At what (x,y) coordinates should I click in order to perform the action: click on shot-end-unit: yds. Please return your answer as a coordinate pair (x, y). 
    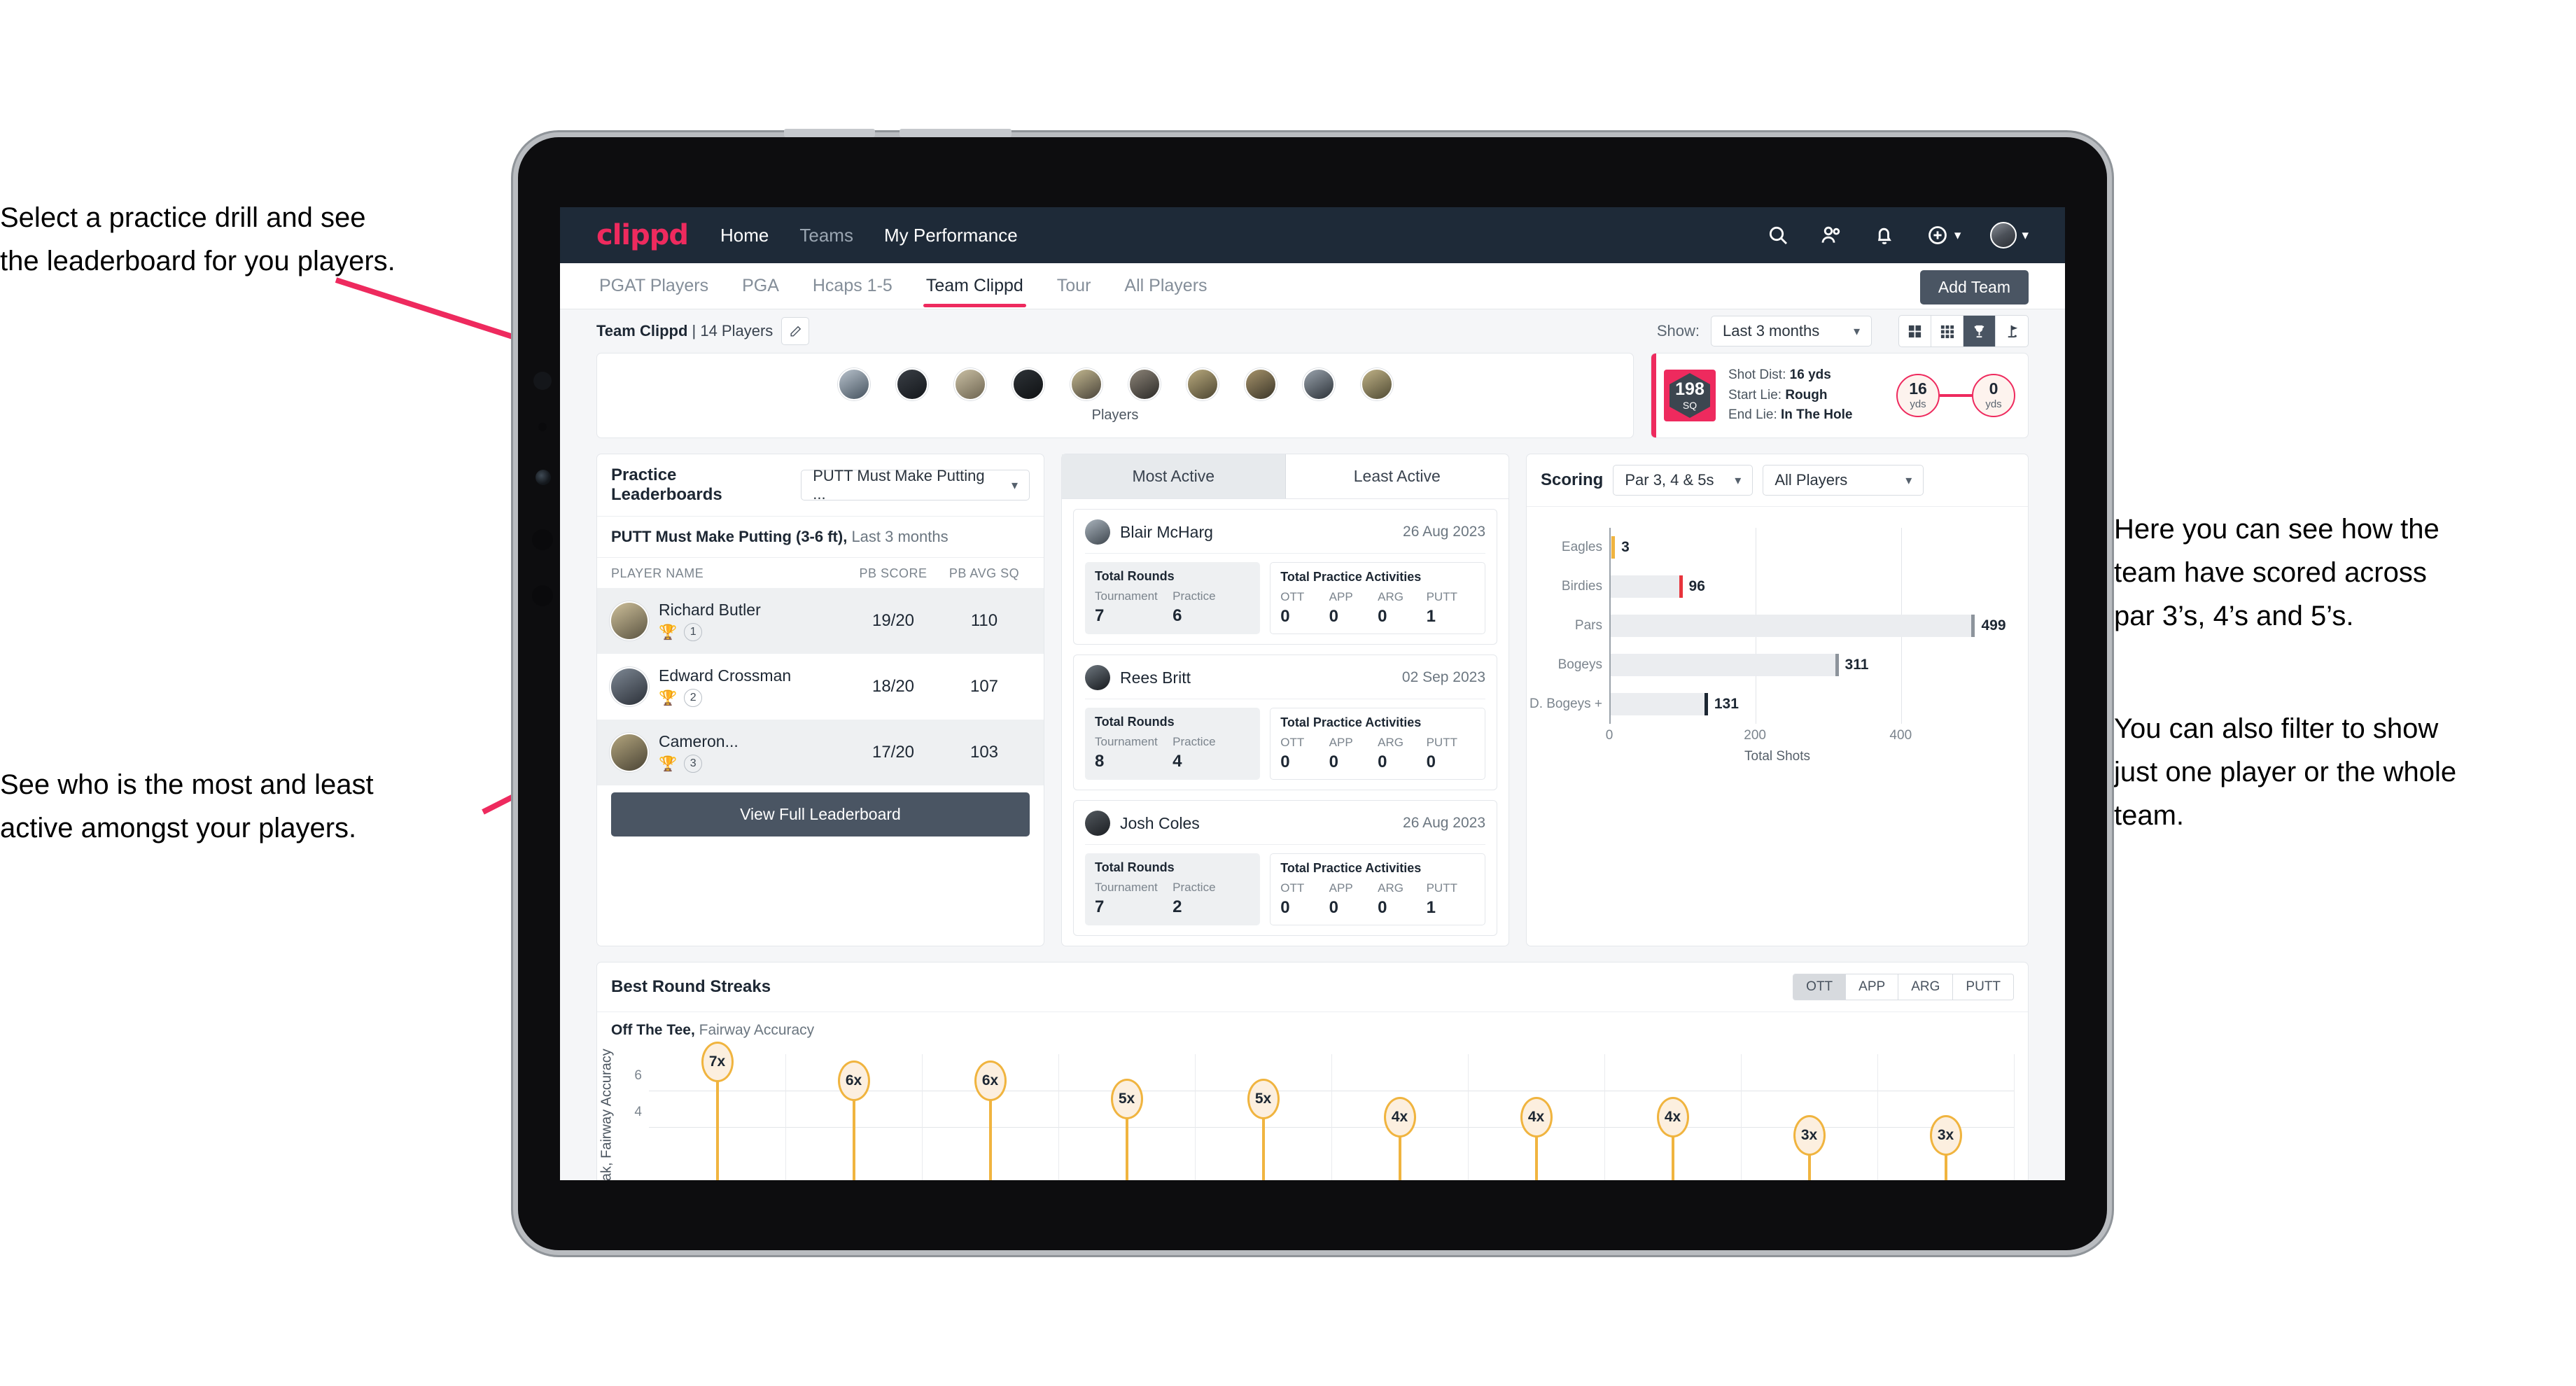
    Looking at the image, I should click on (1993, 404).